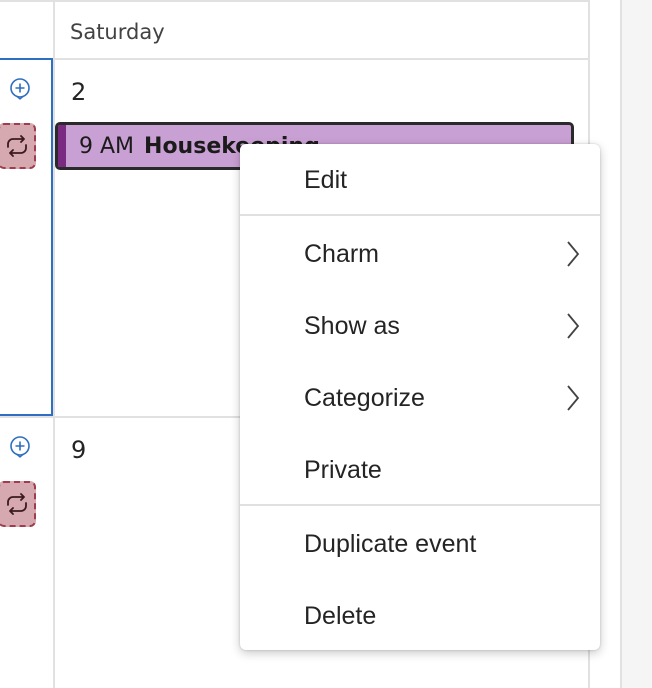 This screenshot has height=688, width=652. I want to click on grid-line-header, so click(295, 59).